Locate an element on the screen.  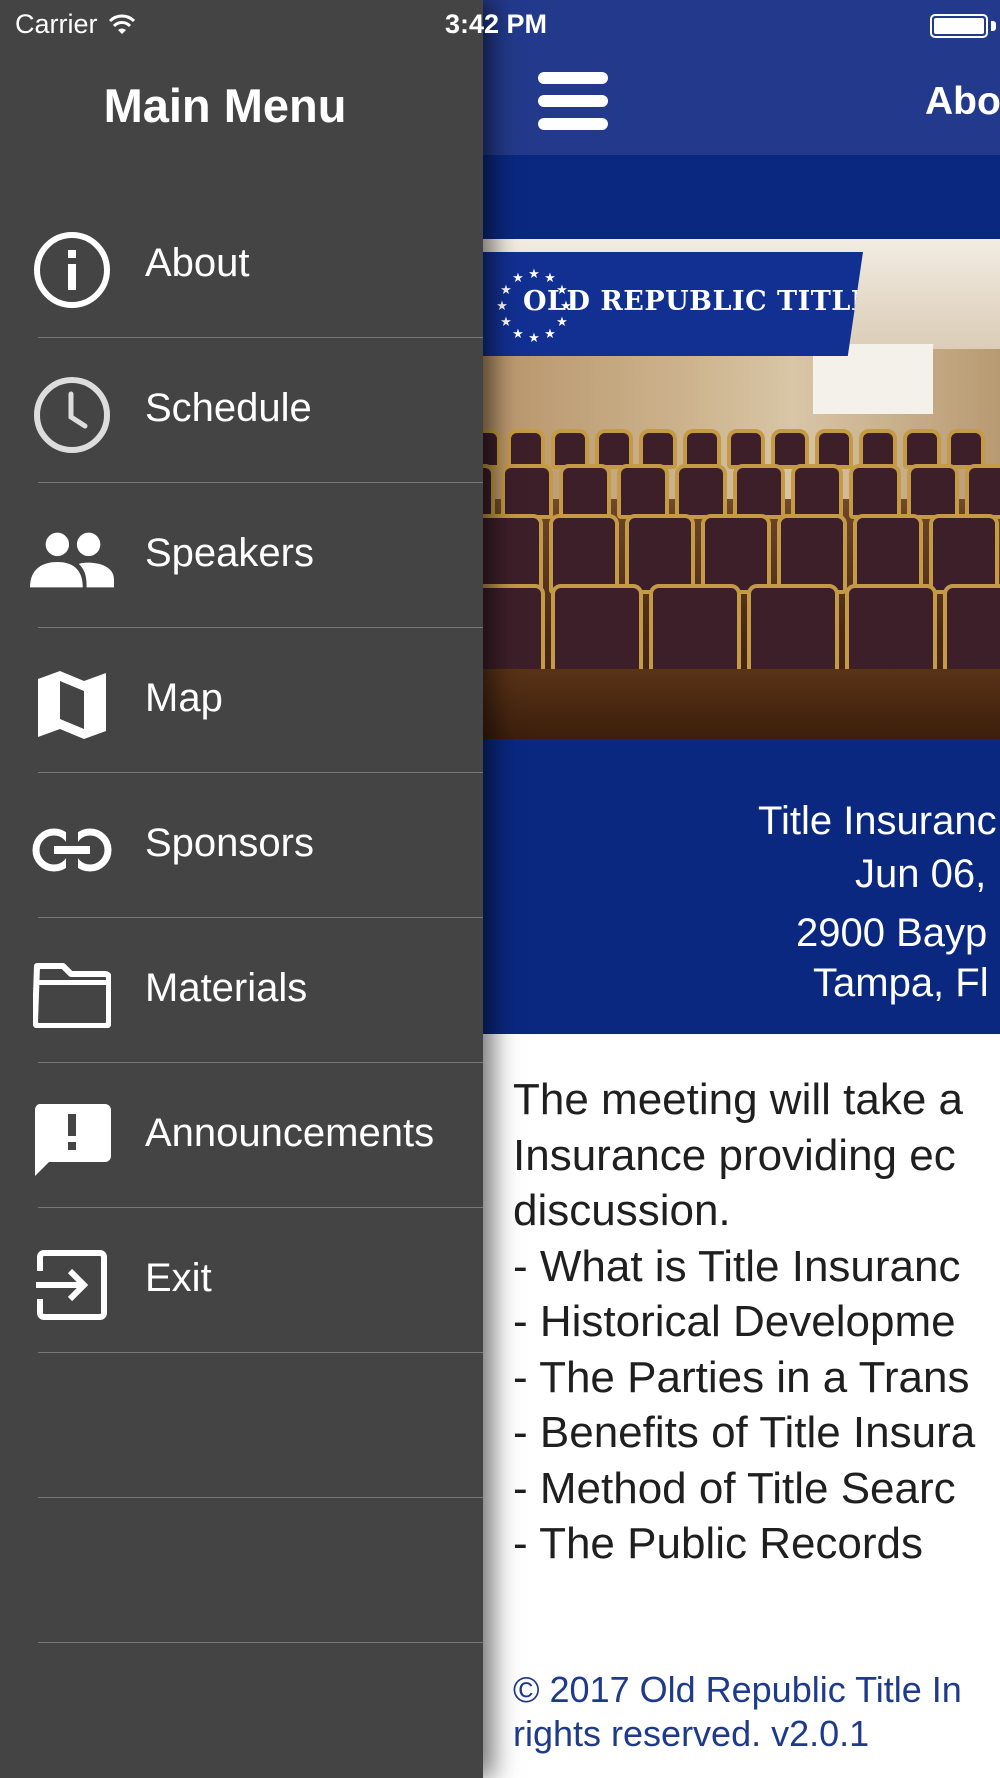
menu-label-about: About is located at coordinates (197, 263).